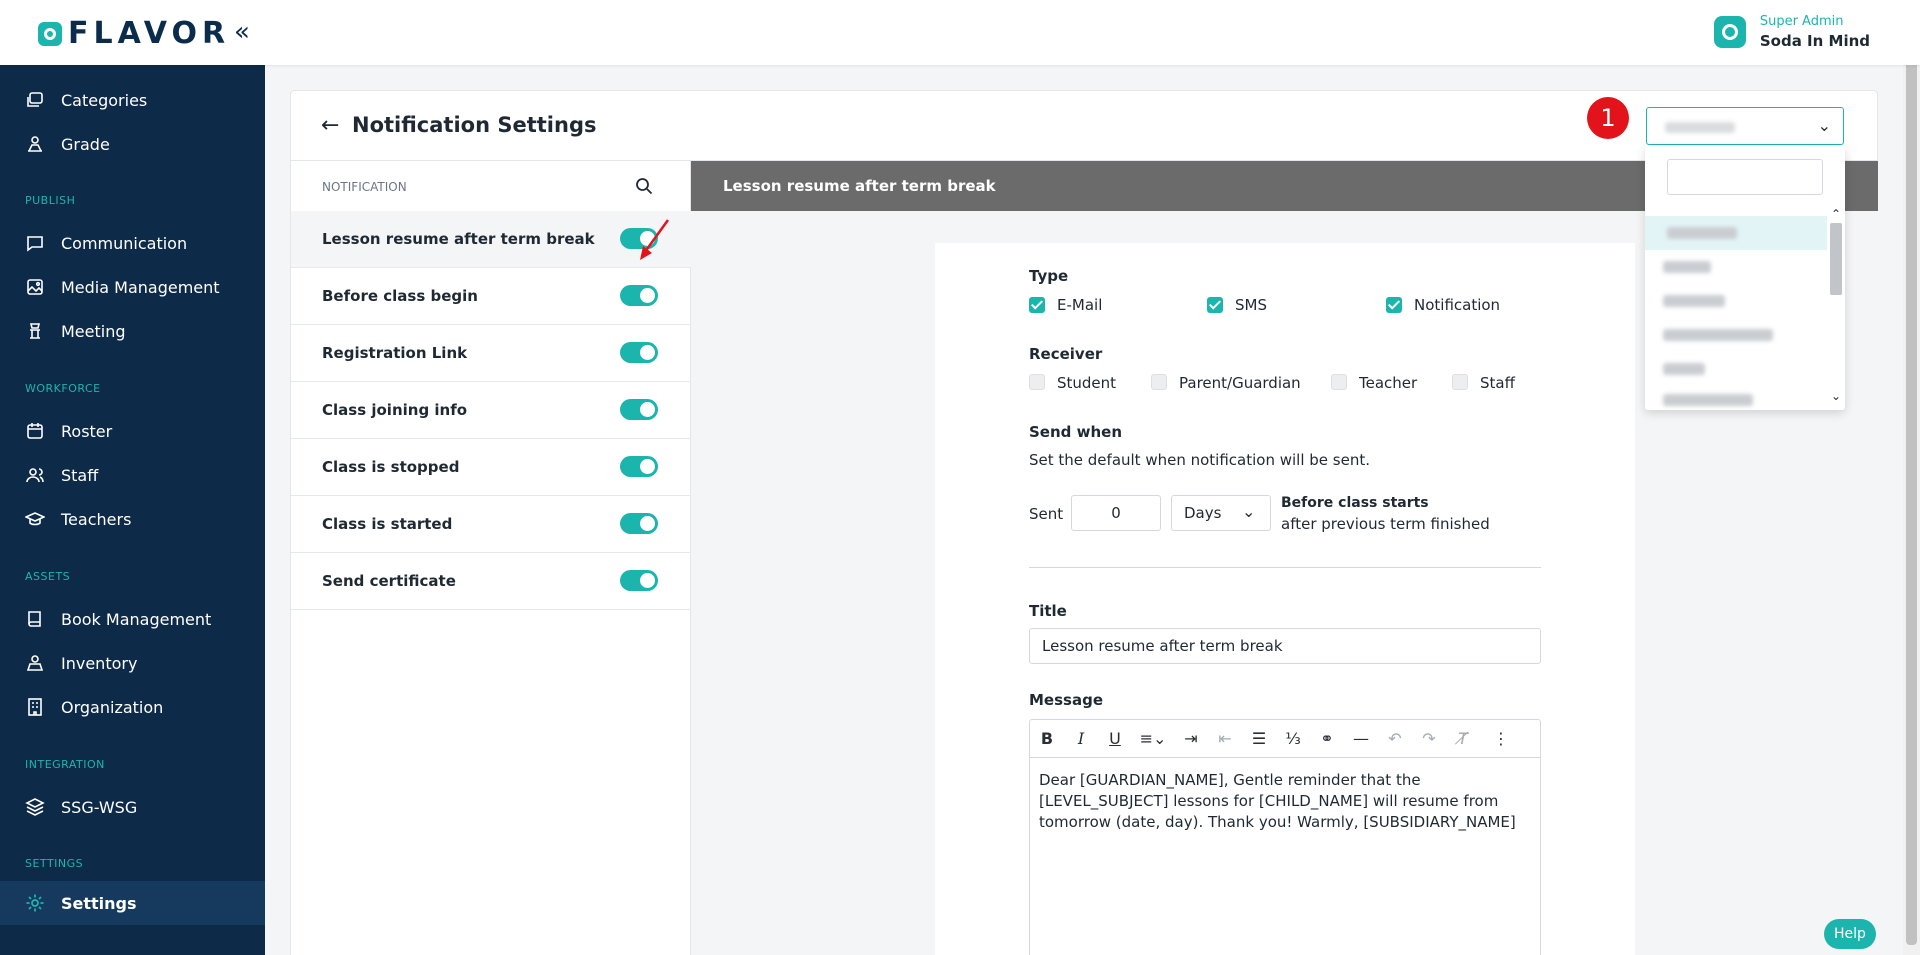 This screenshot has height=955, width=1920. What do you see at coordinates (491, 524) in the screenshot?
I see `list-item: Class is started` at bounding box center [491, 524].